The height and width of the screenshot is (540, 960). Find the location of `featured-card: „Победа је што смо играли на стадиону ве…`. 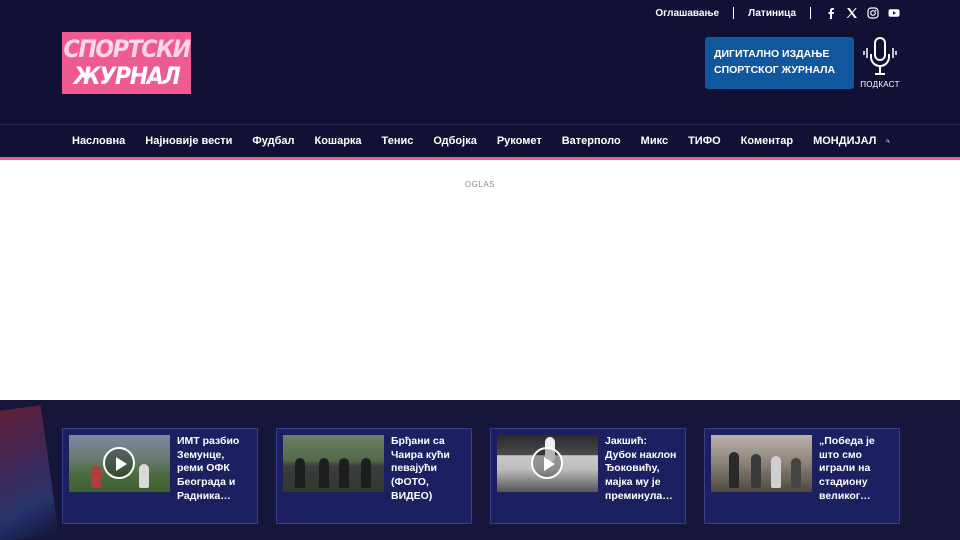

featured-card: „Победа је што смо играли на стадиону ве… is located at coordinates (802, 476).